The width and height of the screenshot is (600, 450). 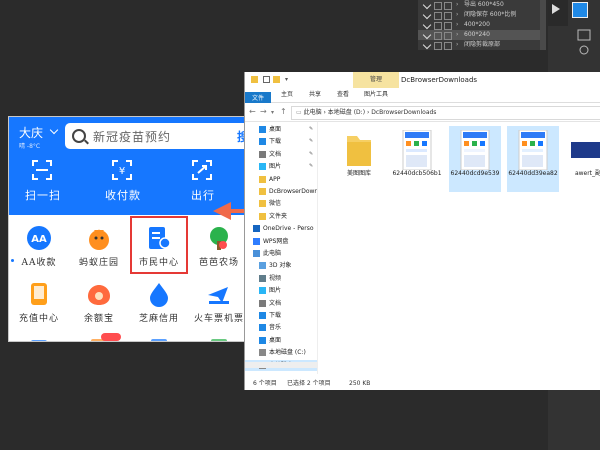 What do you see at coordinates (287, 95) in the screenshot?
I see `ribbon-tab: 主页` at bounding box center [287, 95].